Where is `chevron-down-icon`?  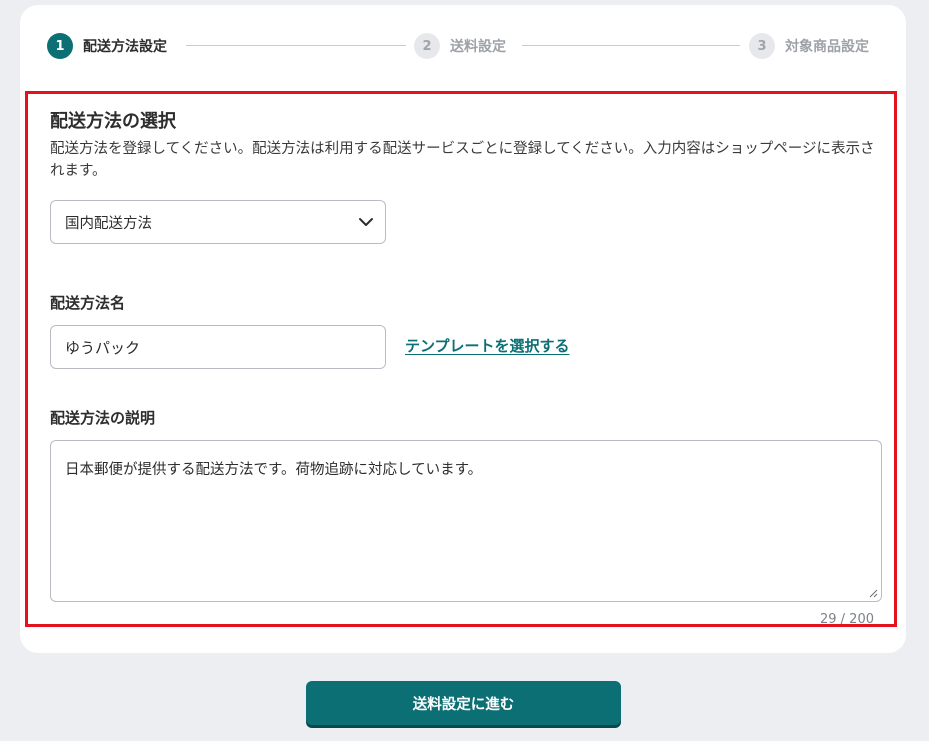
chevron-down-icon is located at coordinates (366, 222).